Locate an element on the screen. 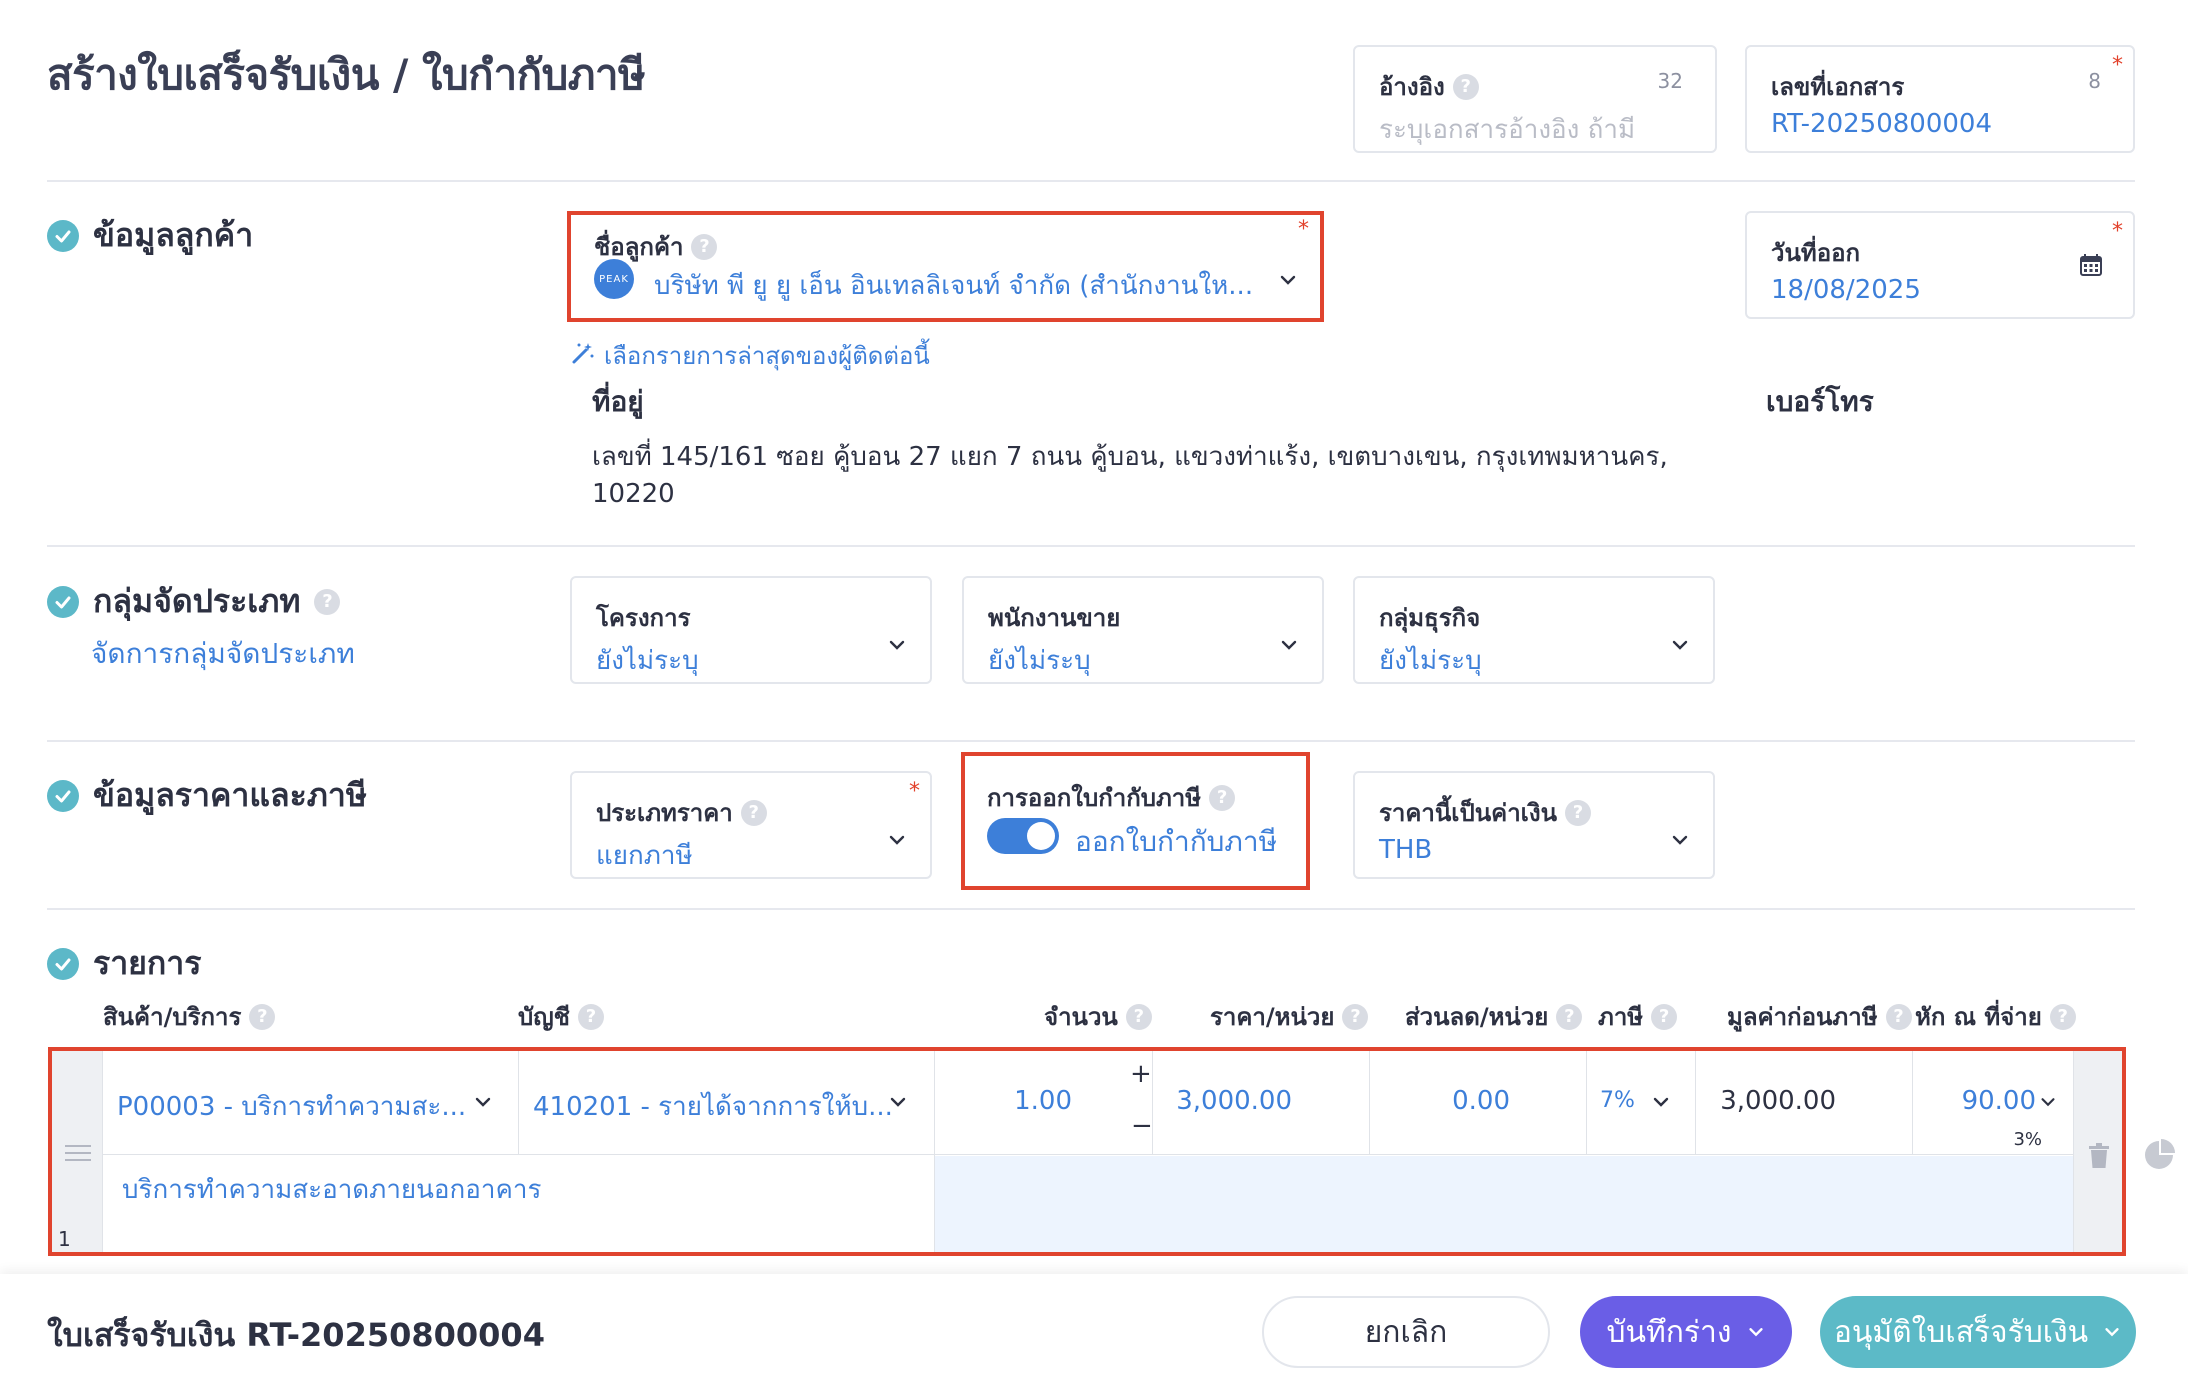  business-group-select: กลุ่มธุรกิจ ยังไม่ระบุ is located at coordinates (1534, 630).